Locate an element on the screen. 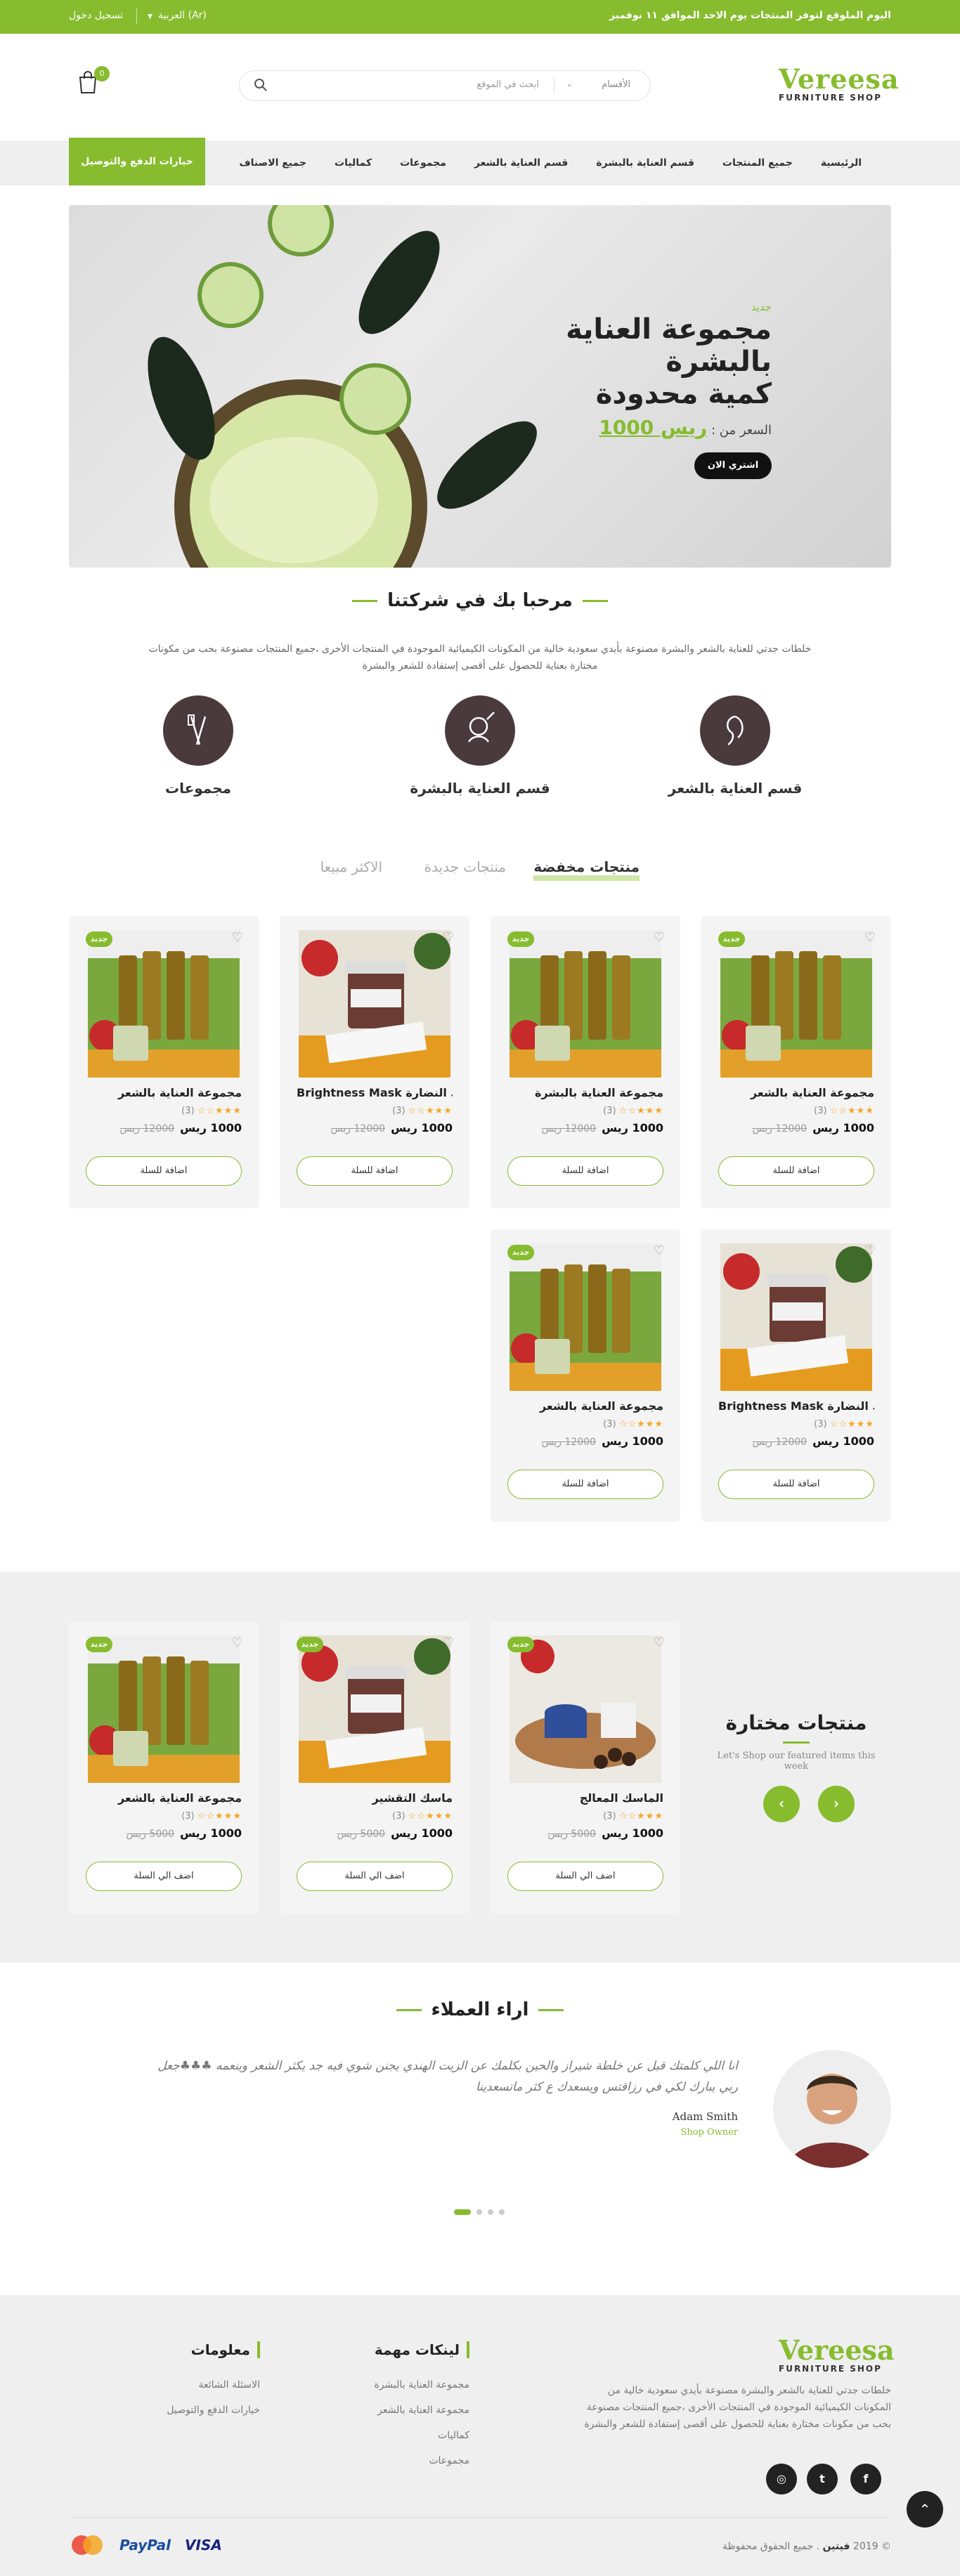 The width and height of the screenshot is (960, 2576). nav-item-home: الرئيسية is located at coordinates (841, 163).